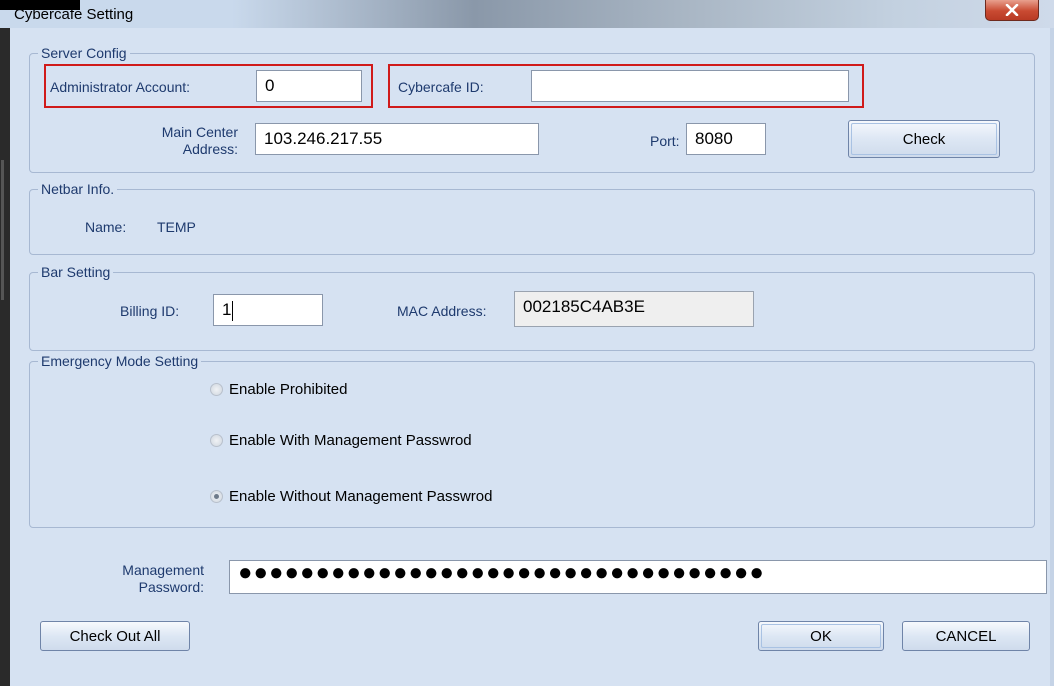  Describe the element at coordinates (441, 87) in the screenshot. I see `cybercafe-id-label: Cybercafe ID:` at that location.